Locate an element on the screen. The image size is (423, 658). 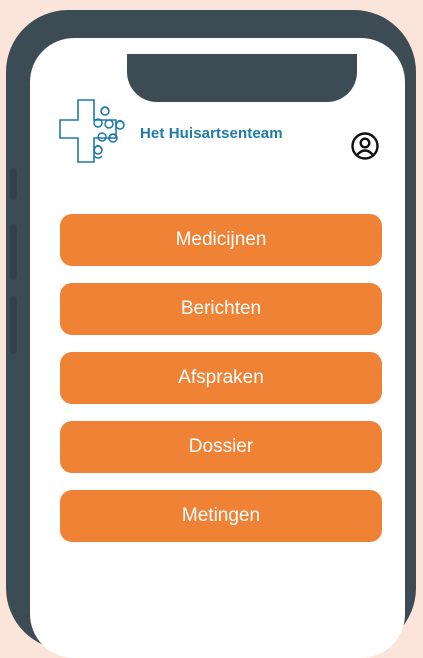
user-circle-icon is located at coordinates (365, 146).